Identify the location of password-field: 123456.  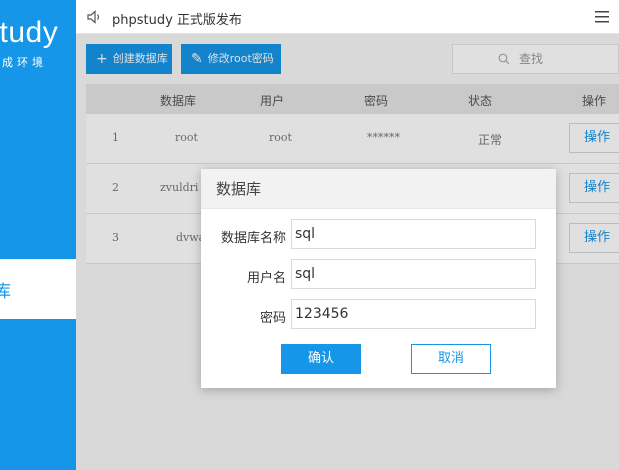
(413, 314).